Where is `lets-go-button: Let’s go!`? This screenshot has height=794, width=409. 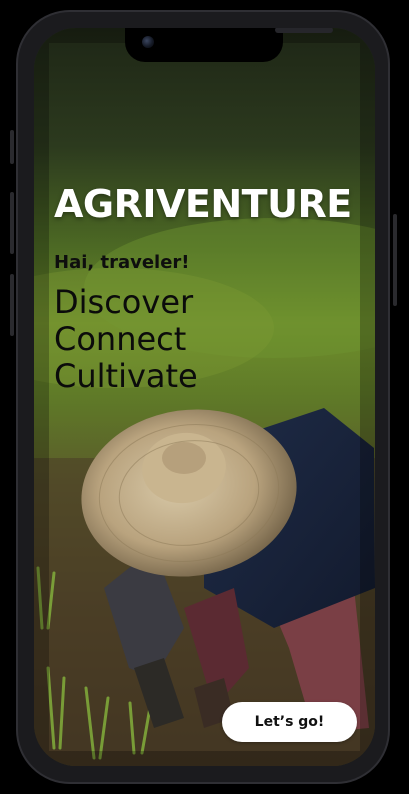 lets-go-button: Let’s go! is located at coordinates (289, 722).